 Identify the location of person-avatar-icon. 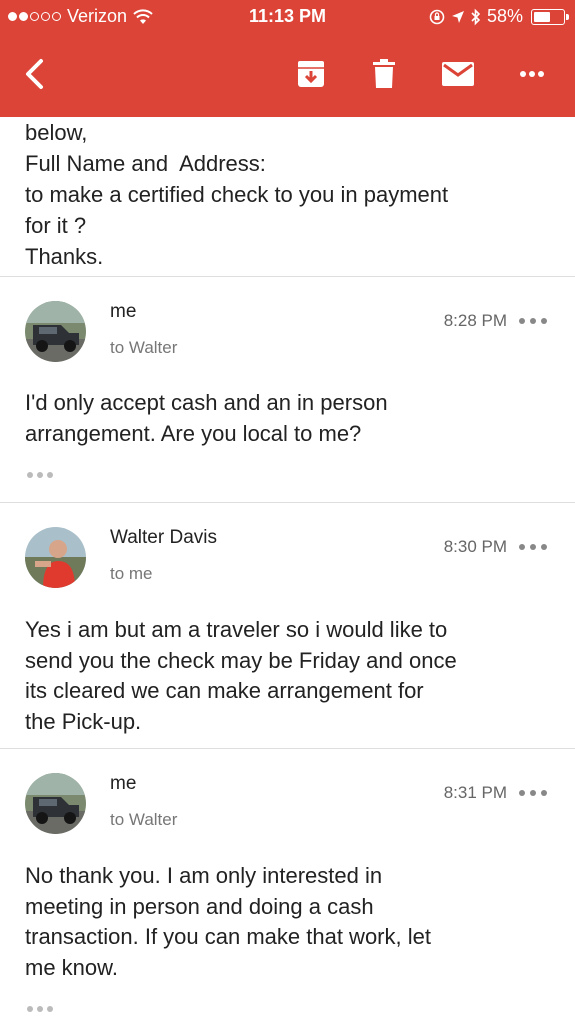
(55, 557).